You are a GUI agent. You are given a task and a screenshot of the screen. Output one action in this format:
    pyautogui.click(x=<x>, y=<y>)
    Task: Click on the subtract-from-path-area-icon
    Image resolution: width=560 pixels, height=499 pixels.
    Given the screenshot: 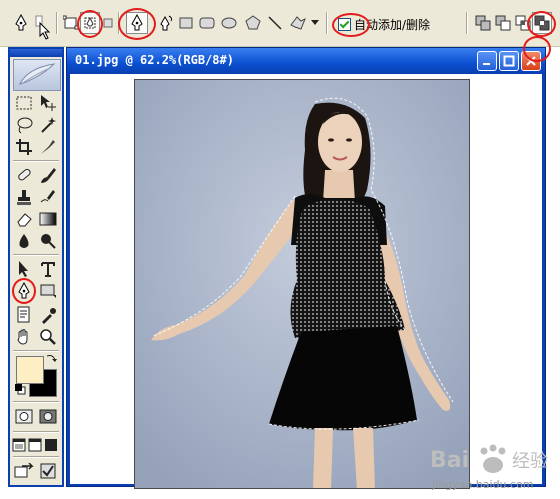 What is the action you would take?
    pyautogui.click(x=503, y=23)
    